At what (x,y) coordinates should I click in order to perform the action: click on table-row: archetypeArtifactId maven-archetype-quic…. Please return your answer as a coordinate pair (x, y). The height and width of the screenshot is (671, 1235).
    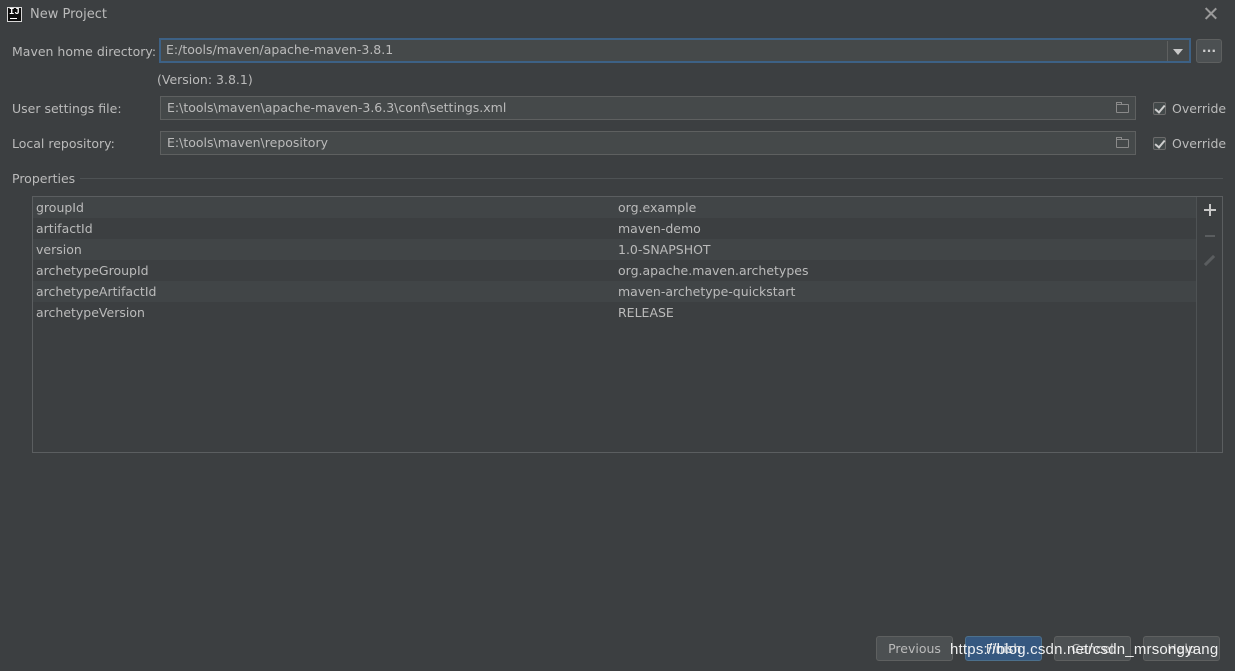
    Looking at the image, I should click on (615, 291).